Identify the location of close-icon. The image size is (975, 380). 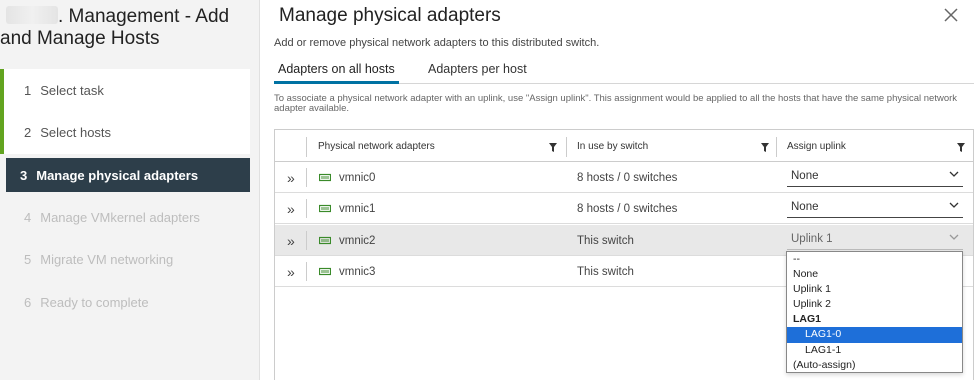
(953, 16).